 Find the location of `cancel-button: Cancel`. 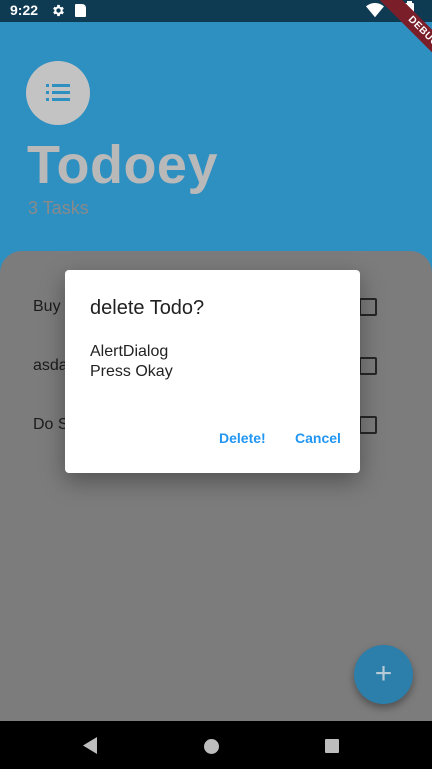

cancel-button: Cancel is located at coordinates (318, 438).